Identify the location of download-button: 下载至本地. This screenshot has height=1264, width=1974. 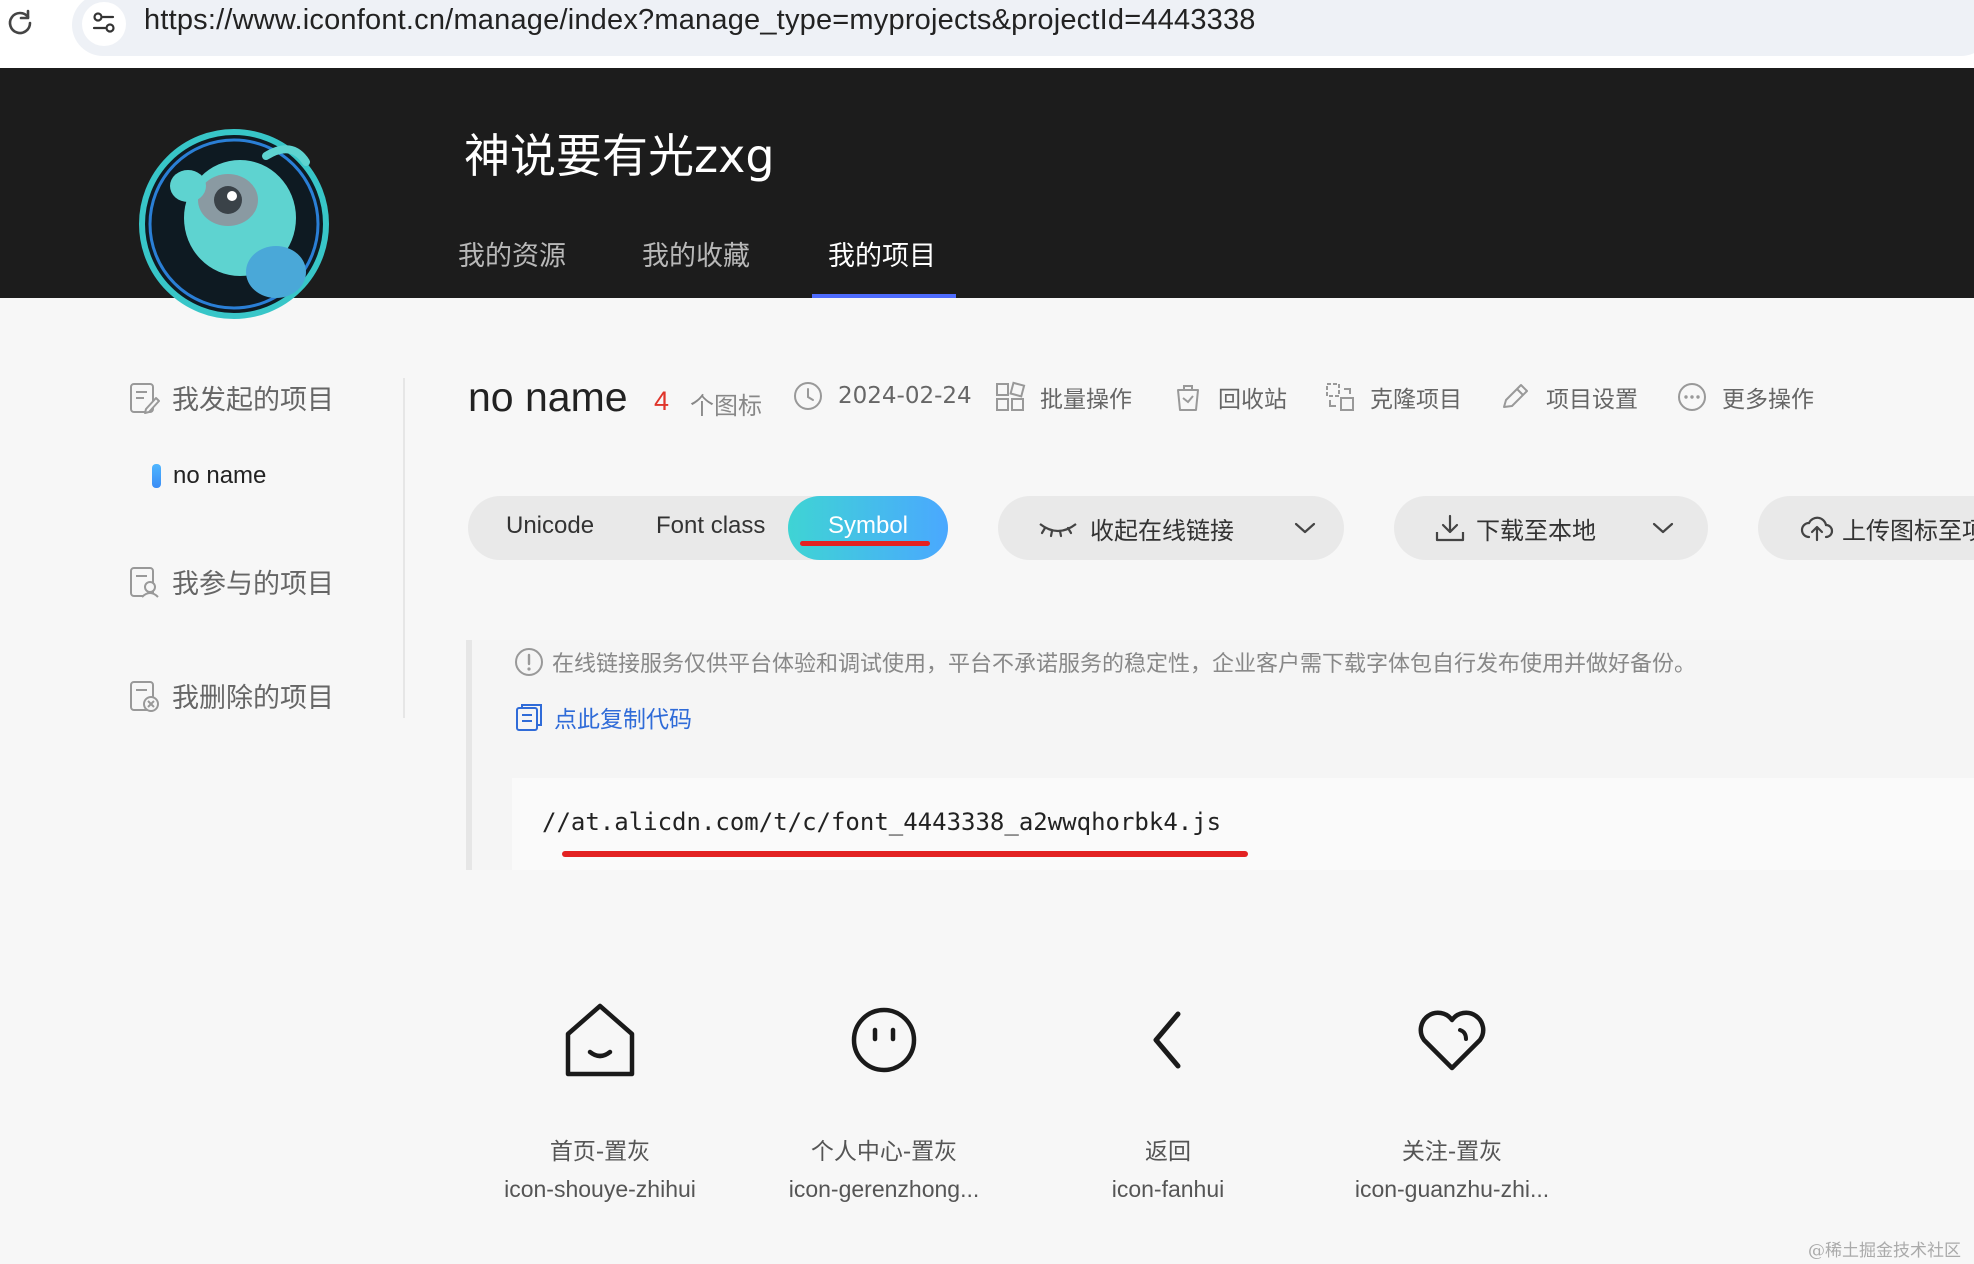
(1551, 528).